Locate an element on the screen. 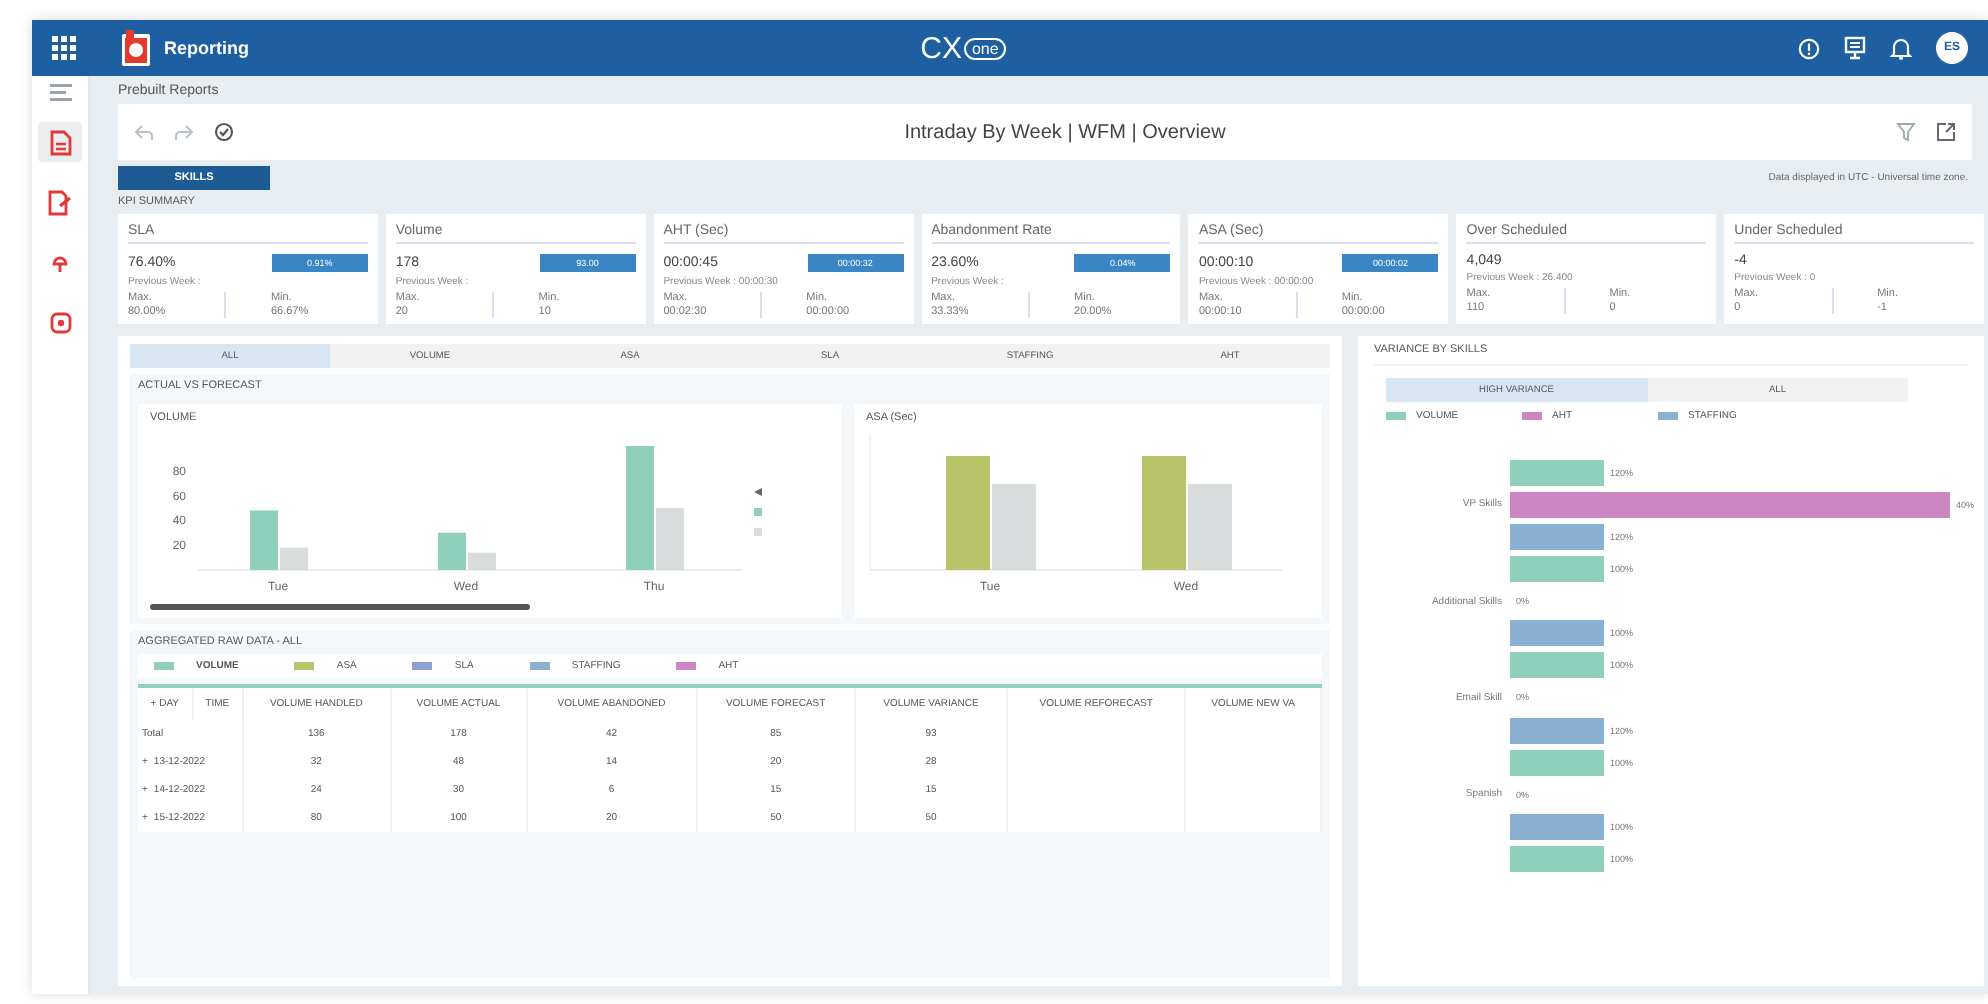 This screenshot has height=1004, width=1988. report-logo-icon is located at coordinates (136, 48).